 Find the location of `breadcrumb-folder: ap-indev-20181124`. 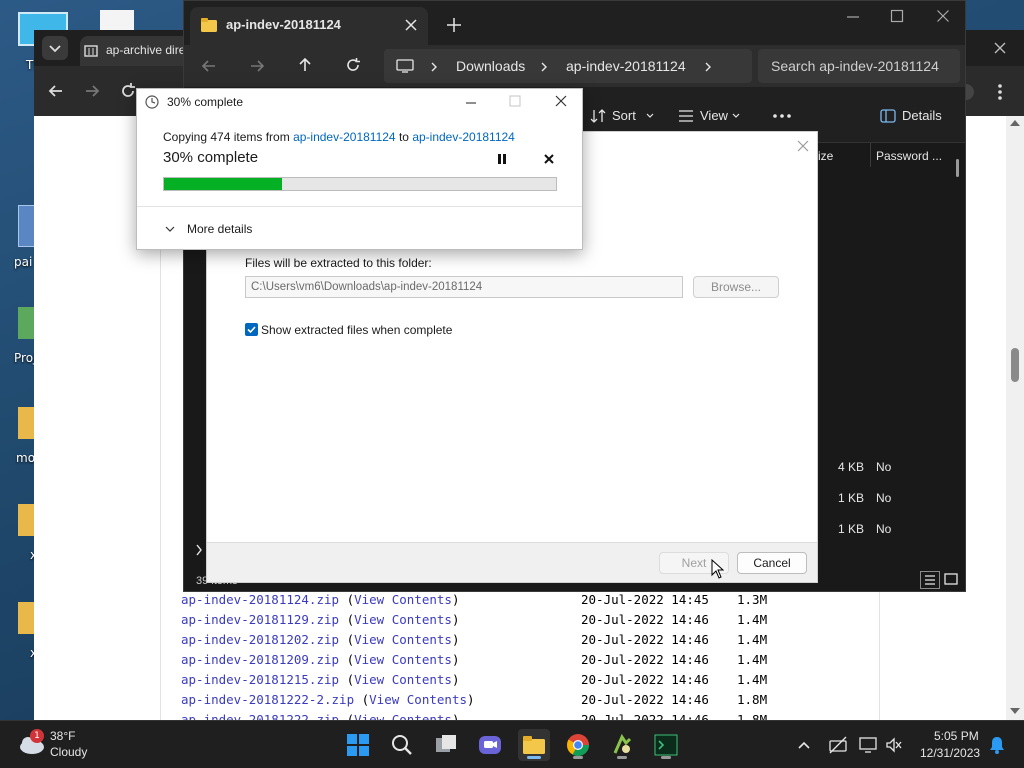

breadcrumb-folder: ap-indev-20181124 is located at coordinates (626, 66).